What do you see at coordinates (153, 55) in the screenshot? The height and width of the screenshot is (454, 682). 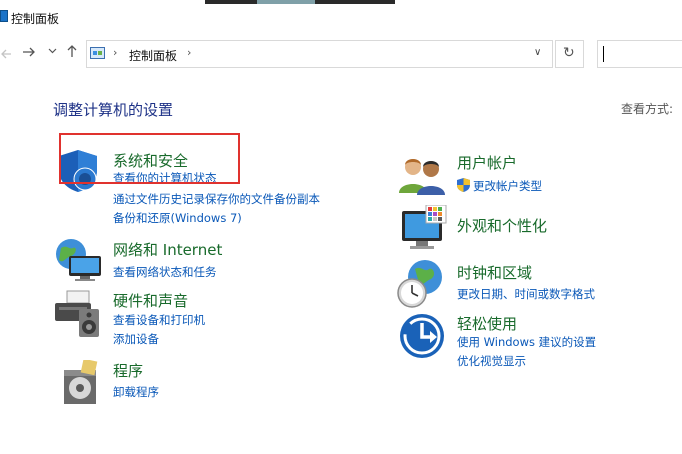 I see `breadcrumb-item: 控制面板` at bounding box center [153, 55].